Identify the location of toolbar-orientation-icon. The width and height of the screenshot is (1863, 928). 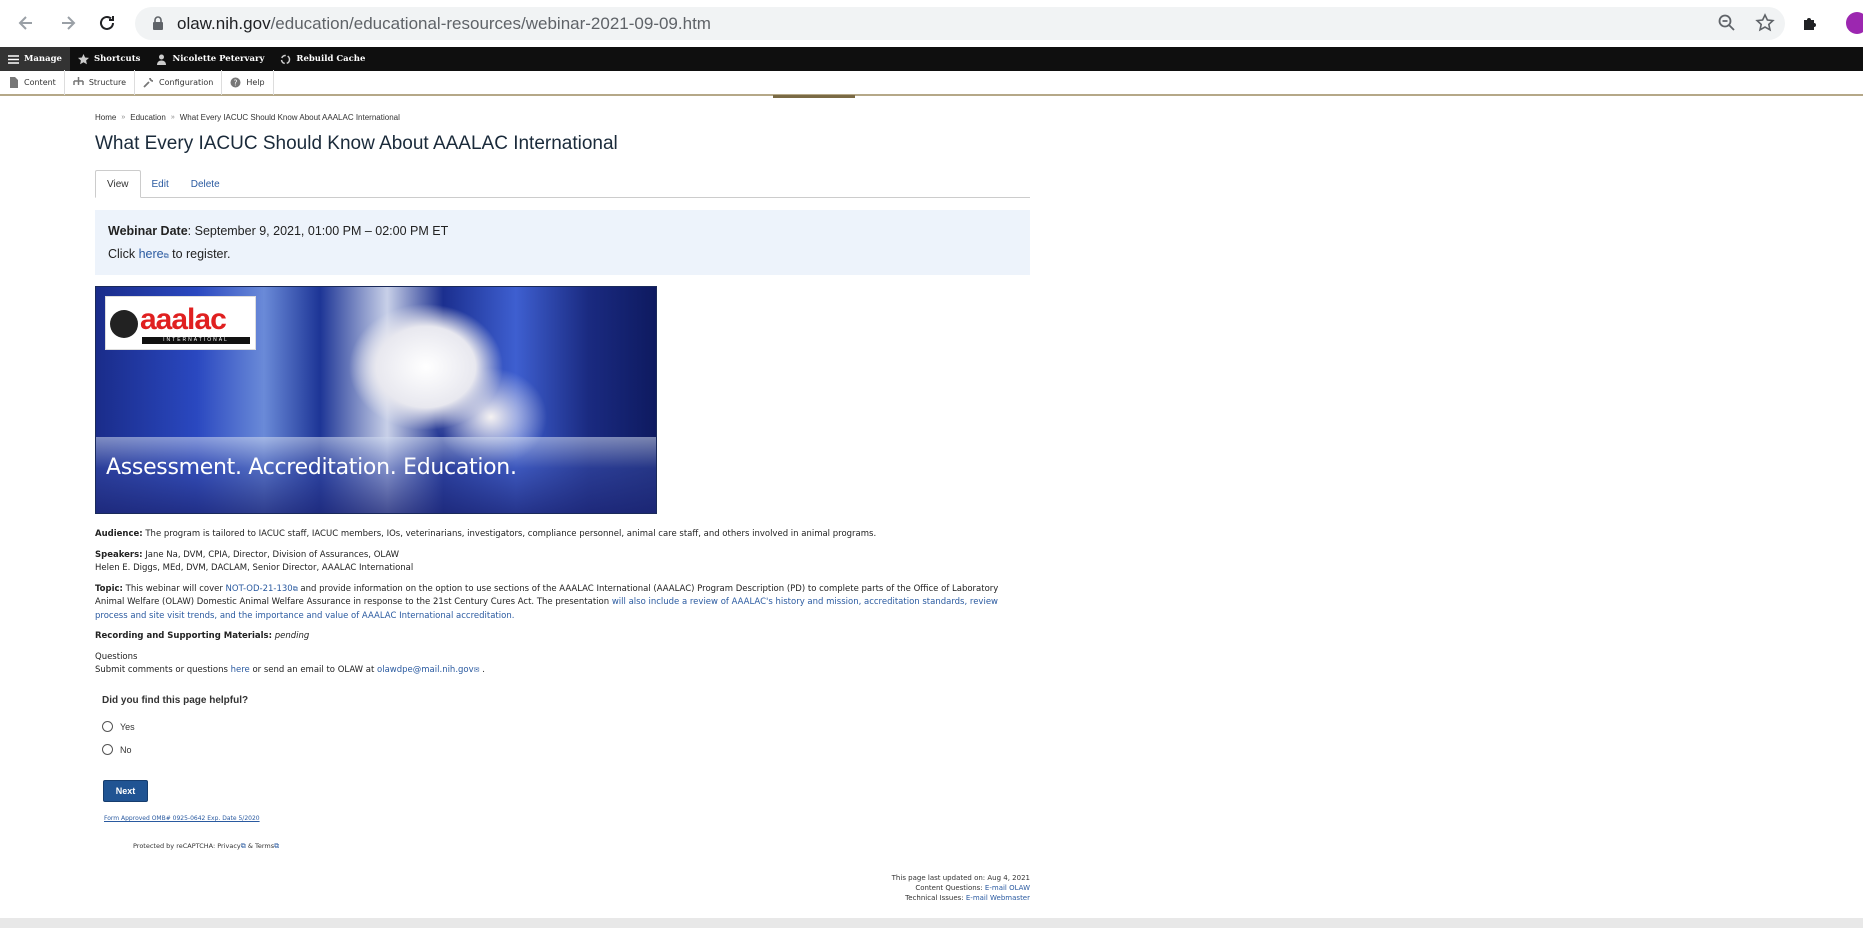
(1859, 103).